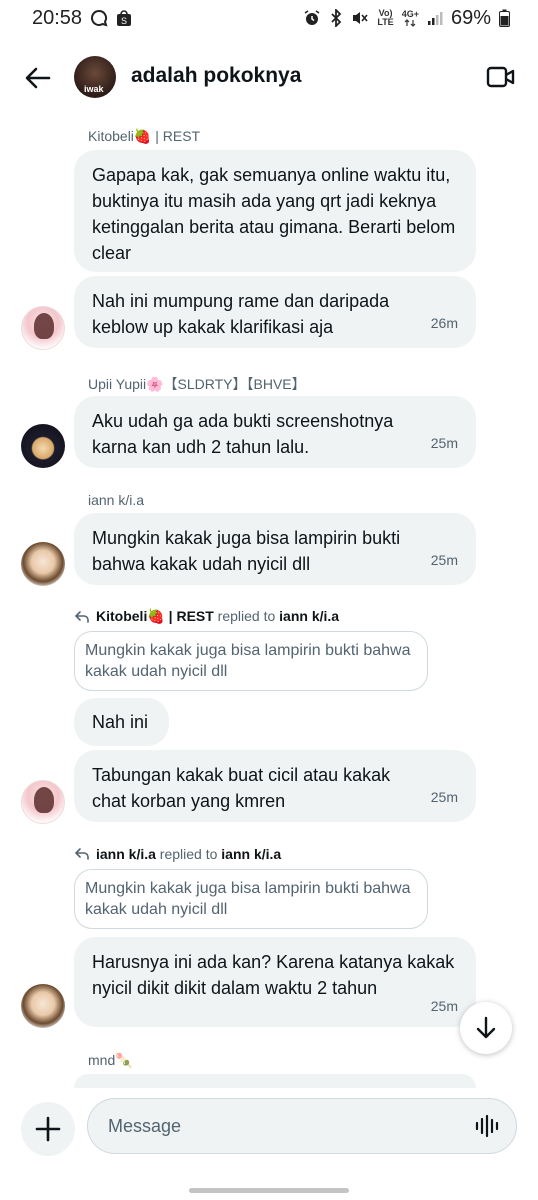 The height and width of the screenshot is (1200, 538). What do you see at coordinates (126, 854) in the screenshot?
I see `reply-author: iann k/i.a` at bounding box center [126, 854].